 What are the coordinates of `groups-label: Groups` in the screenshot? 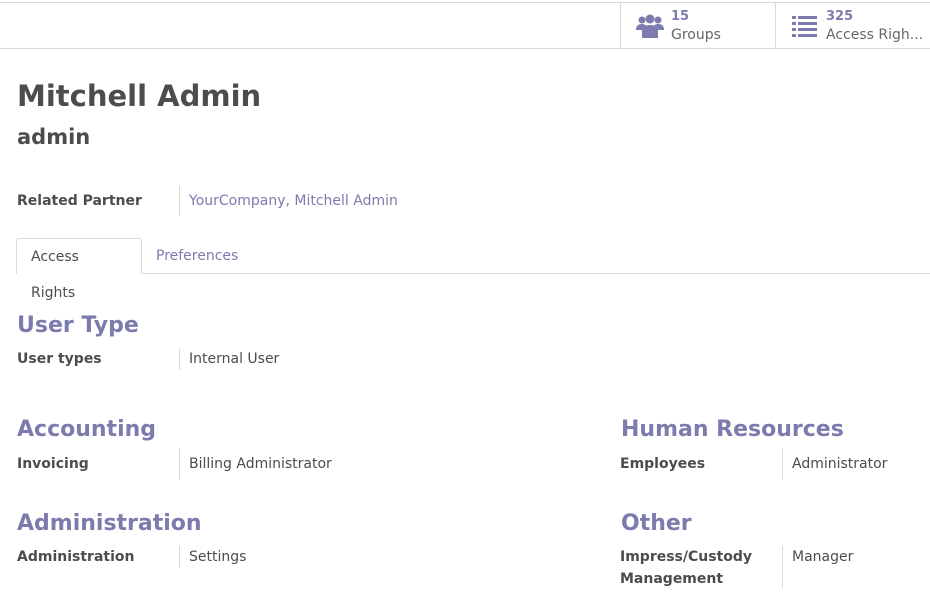 It's located at (696, 35).